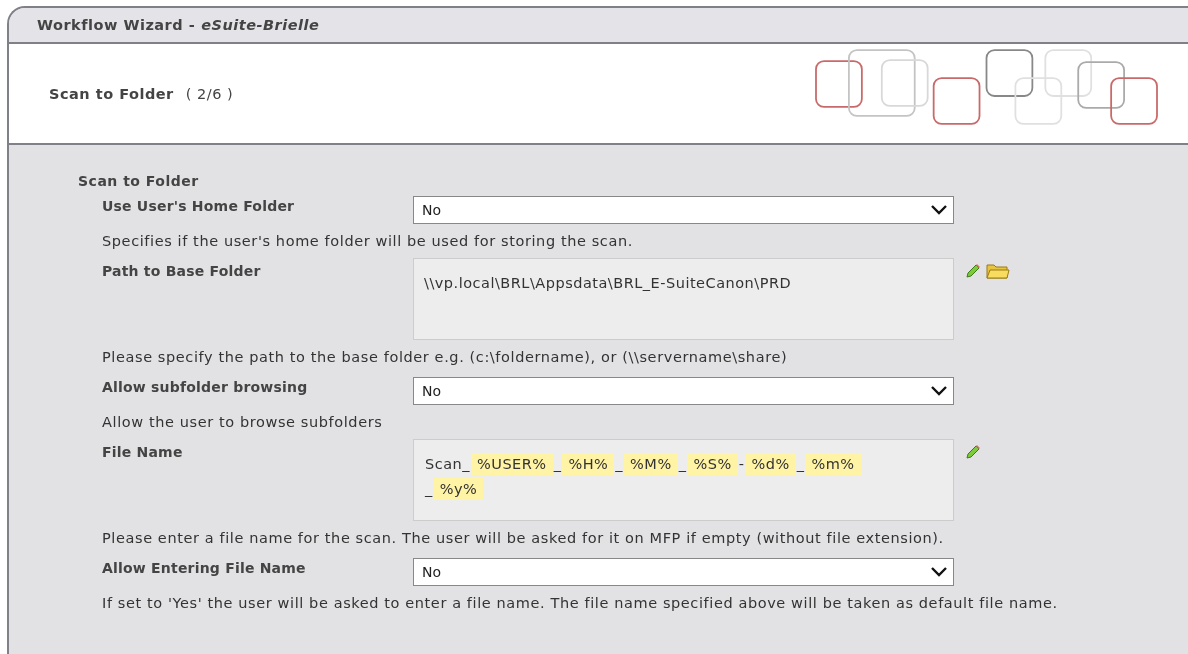 The height and width of the screenshot is (654, 1188). Describe the element at coordinates (143, 451) in the screenshot. I see `field-label: File Name` at that location.